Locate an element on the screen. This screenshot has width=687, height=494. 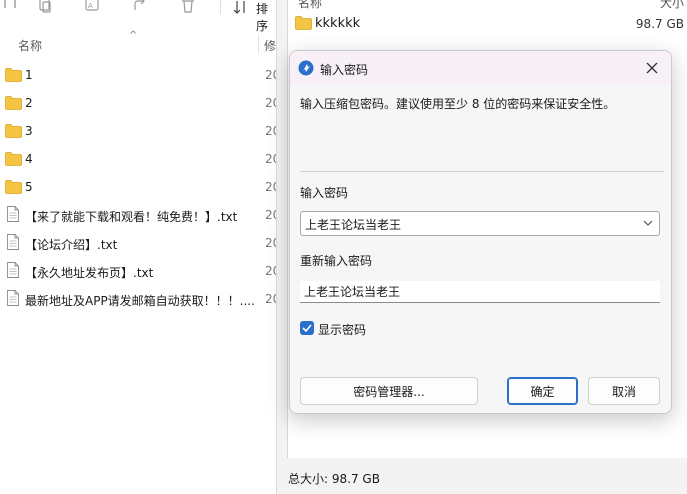
cancel-button: 取消 is located at coordinates (624, 391).